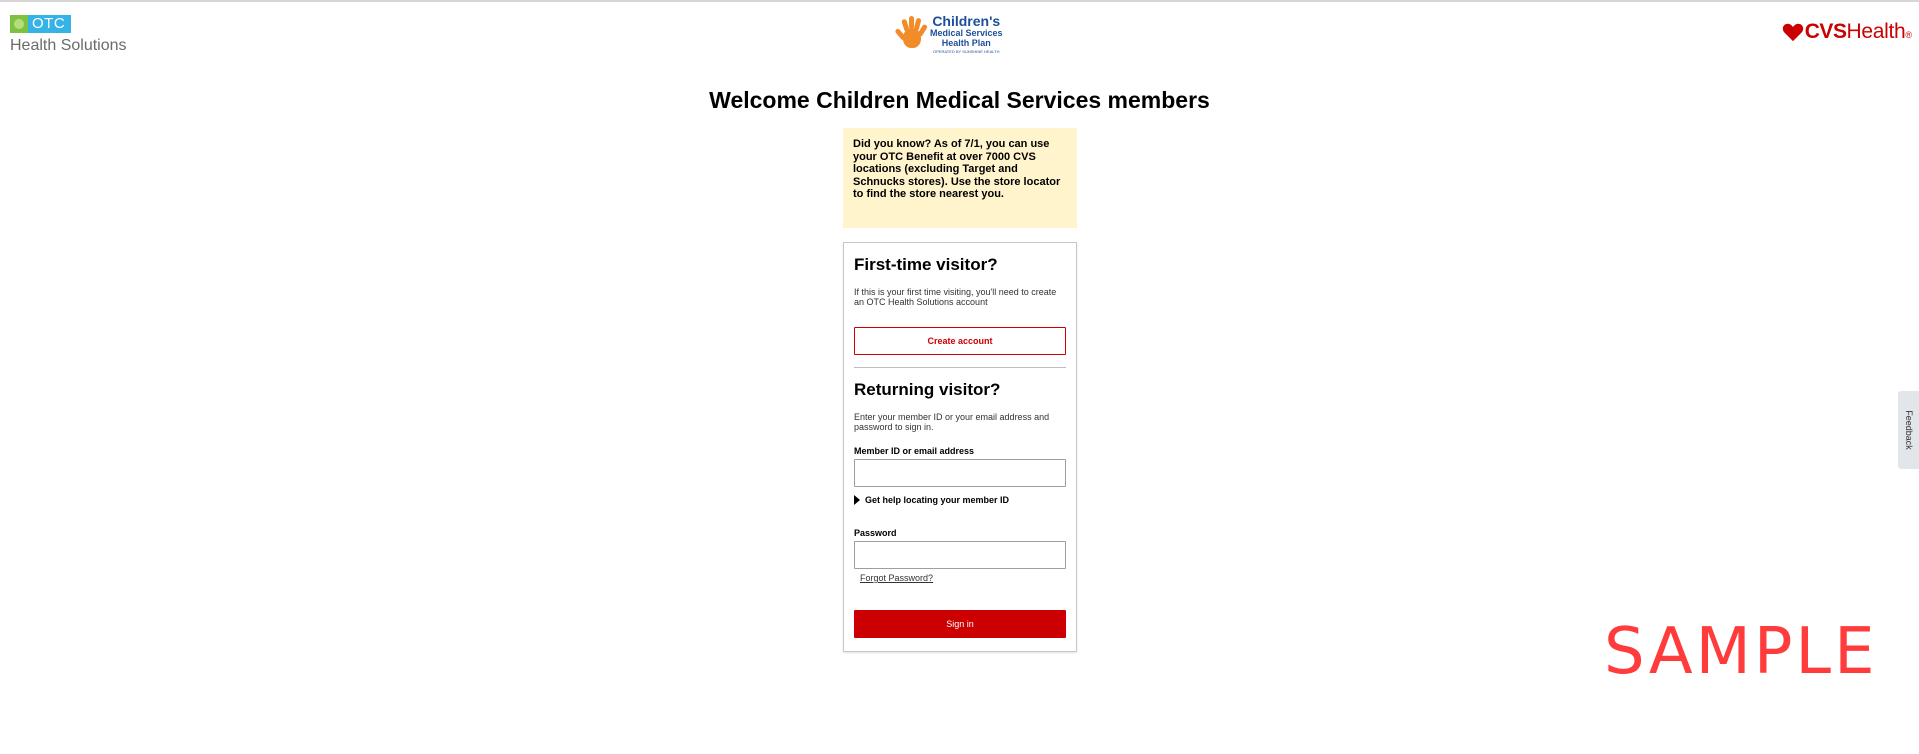  I want to click on otc-logo-subtitle: Health Solutions, so click(68, 45).